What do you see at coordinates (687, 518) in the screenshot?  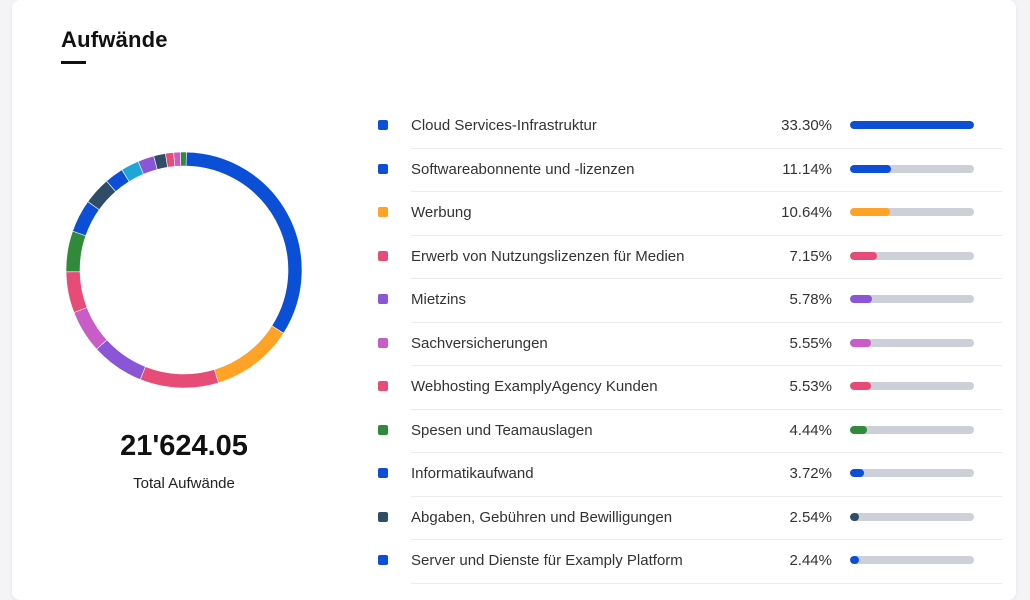 I see `expense-row: Abgaben, Gebühren und Bewilligungen 2.54%` at bounding box center [687, 518].